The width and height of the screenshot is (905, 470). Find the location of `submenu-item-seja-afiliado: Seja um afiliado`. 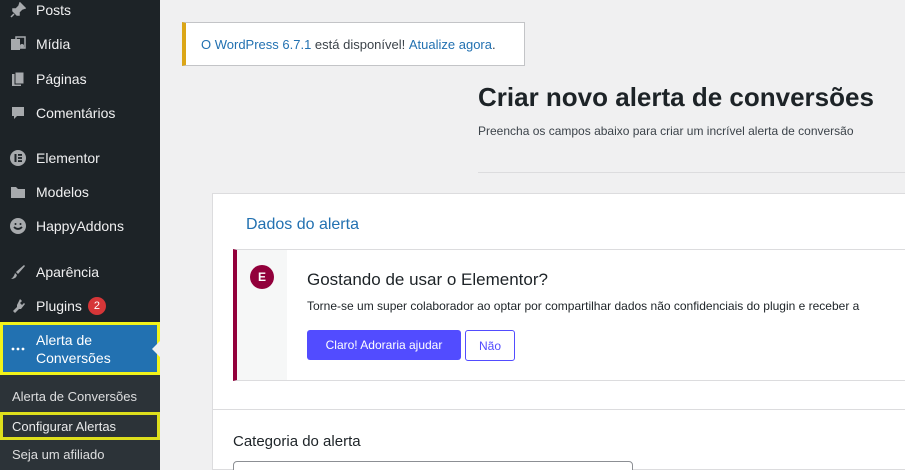

submenu-item-seja-afiliado: Seja um afiliado is located at coordinates (80, 454).